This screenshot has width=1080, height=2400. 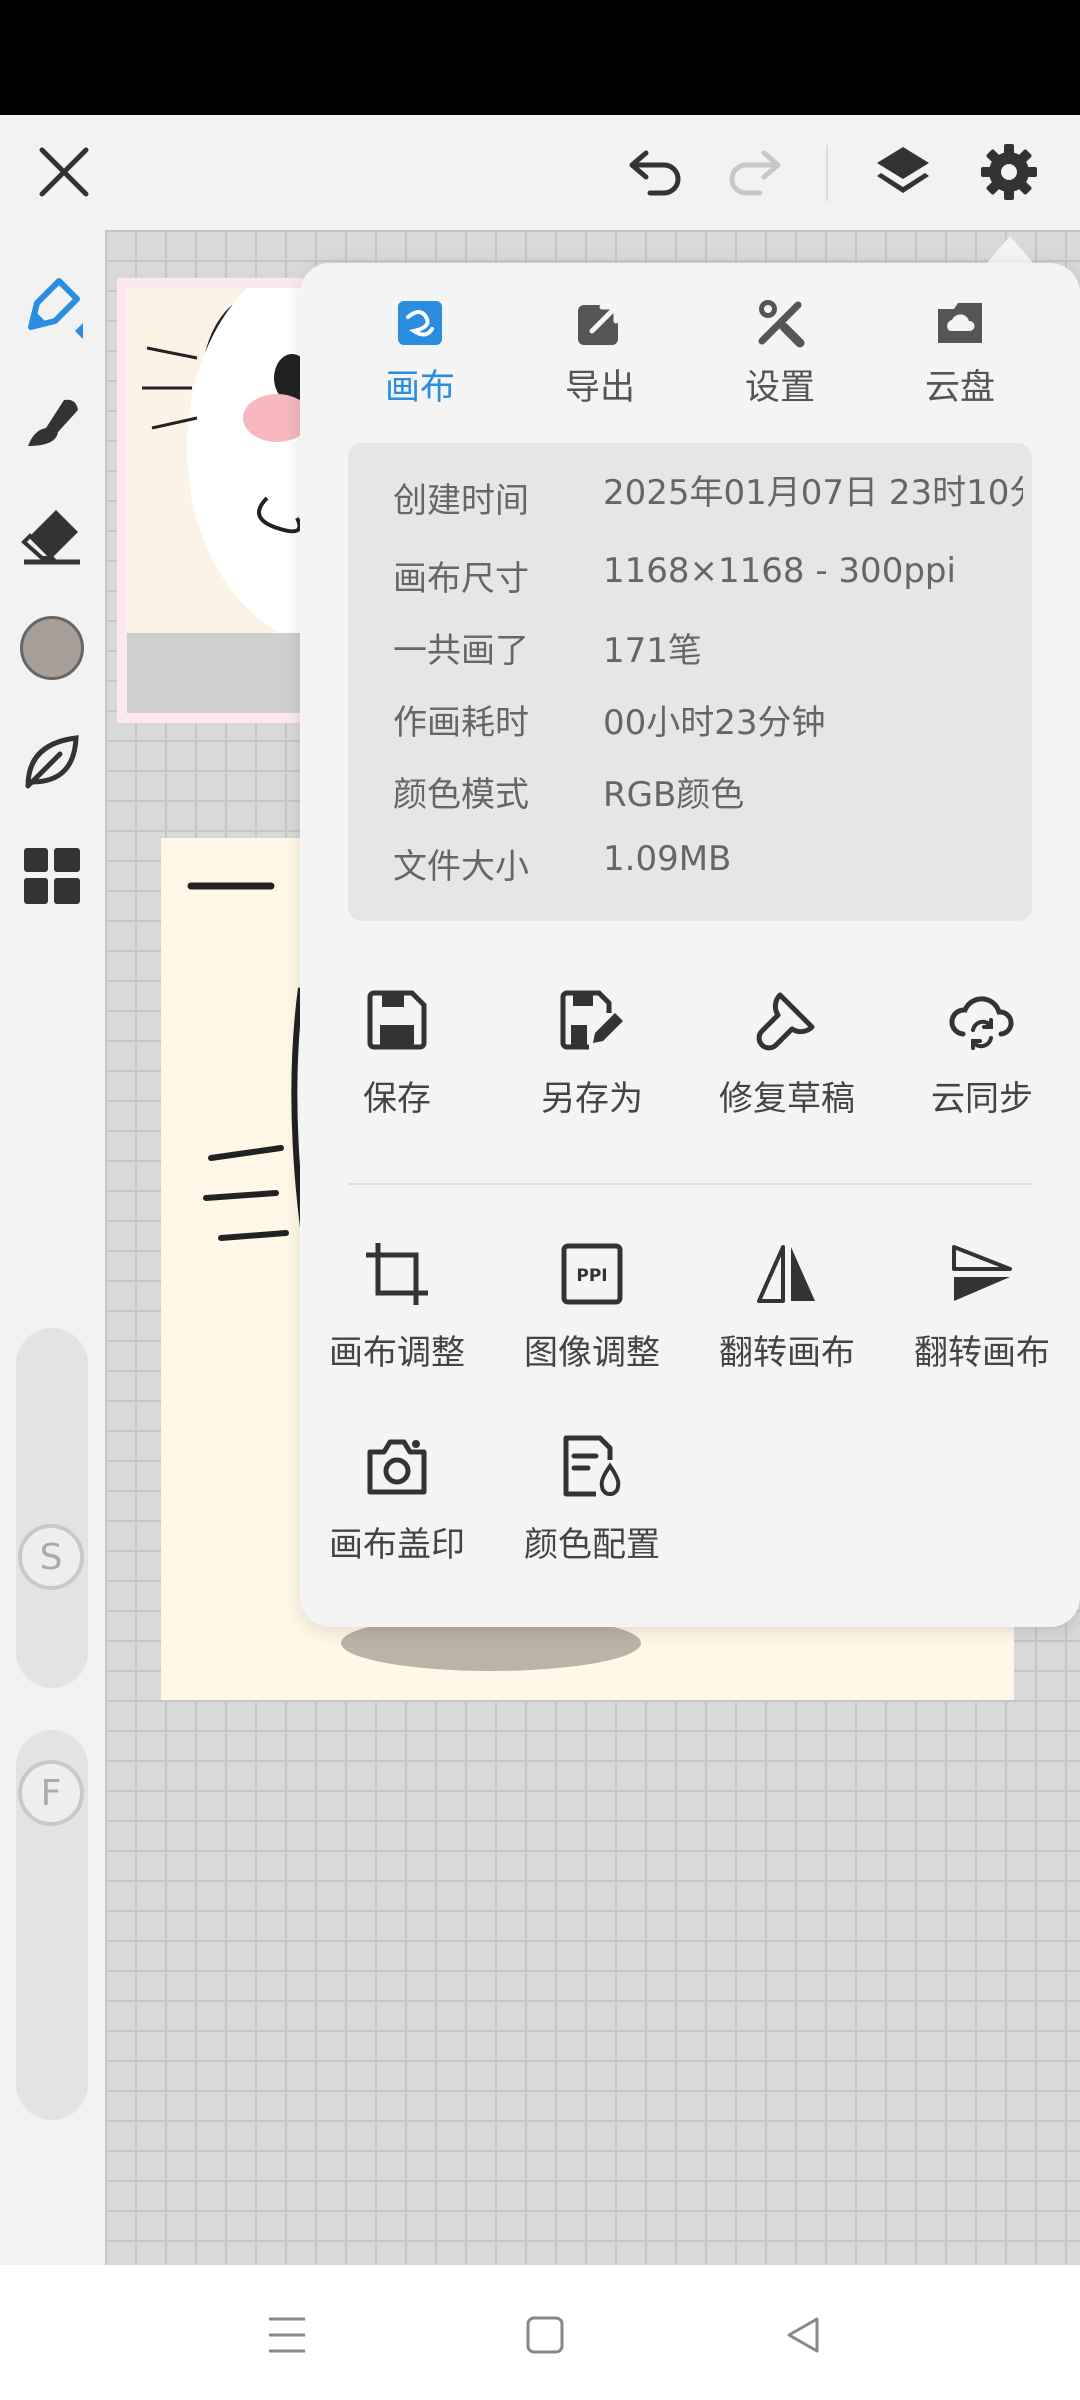 What do you see at coordinates (461, 723) in the screenshot?
I see `info-key: 作画耗时` at bounding box center [461, 723].